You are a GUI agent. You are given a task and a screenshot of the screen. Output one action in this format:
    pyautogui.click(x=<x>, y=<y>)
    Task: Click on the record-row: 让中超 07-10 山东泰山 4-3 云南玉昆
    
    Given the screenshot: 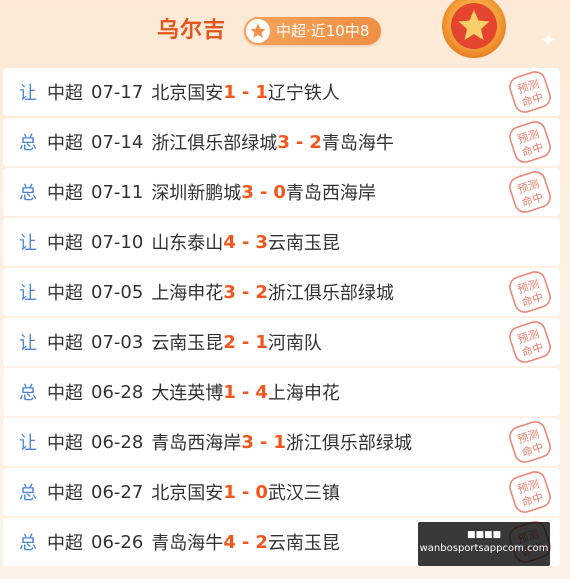 What is the action you would take?
    pyautogui.click(x=281, y=242)
    